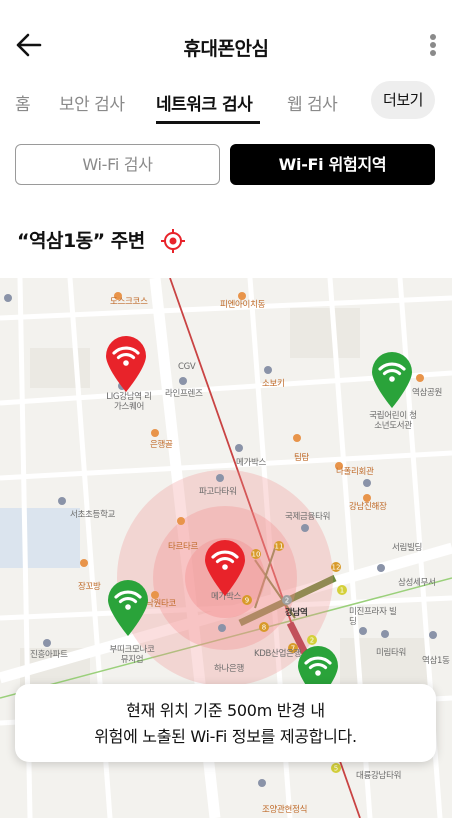  What do you see at coordinates (407, 548) in the screenshot?
I see `map-poi-label: 서림빌딩` at bounding box center [407, 548].